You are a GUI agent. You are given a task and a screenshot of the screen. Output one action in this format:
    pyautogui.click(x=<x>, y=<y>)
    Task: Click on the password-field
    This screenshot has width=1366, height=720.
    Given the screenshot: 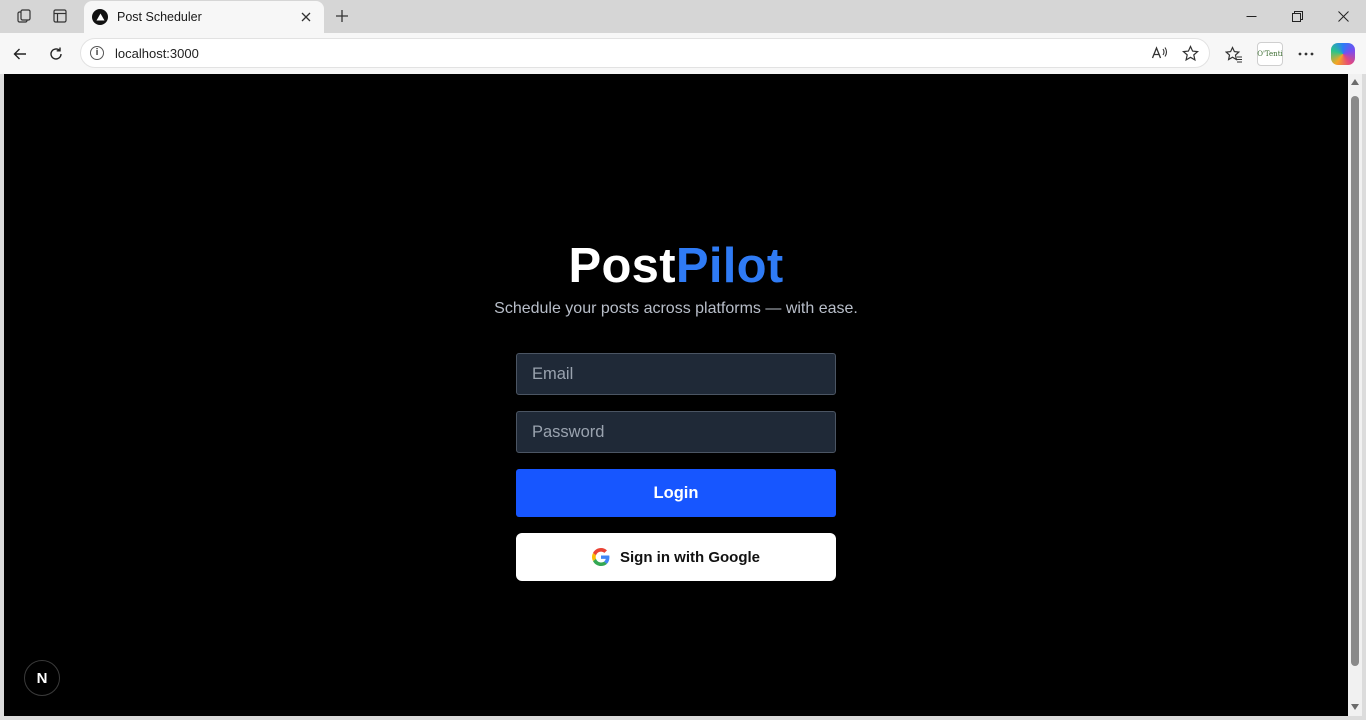 What is the action you would take?
    pyautogui.click(x=676, y=432)
    